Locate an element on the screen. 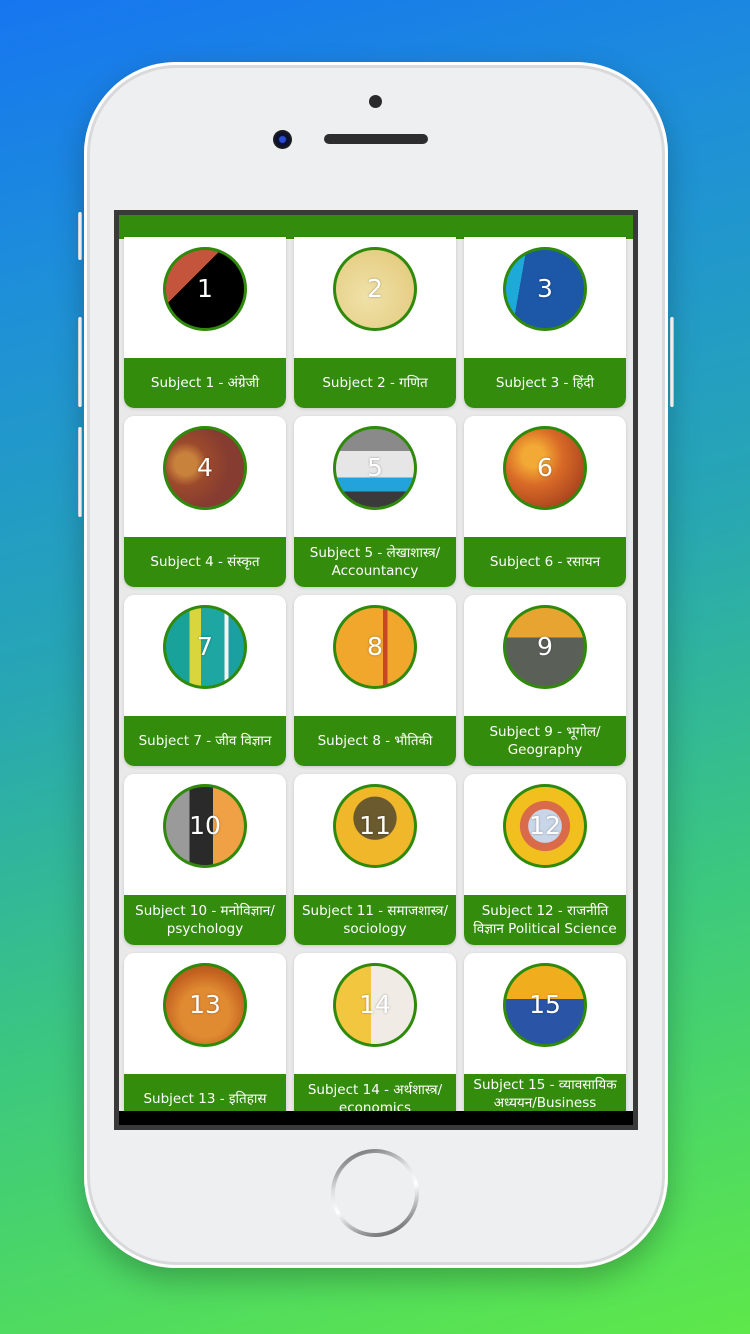  subject-card: 9 Subject 9 - भूगोल/ Geography is located at coordinates (545, 680).